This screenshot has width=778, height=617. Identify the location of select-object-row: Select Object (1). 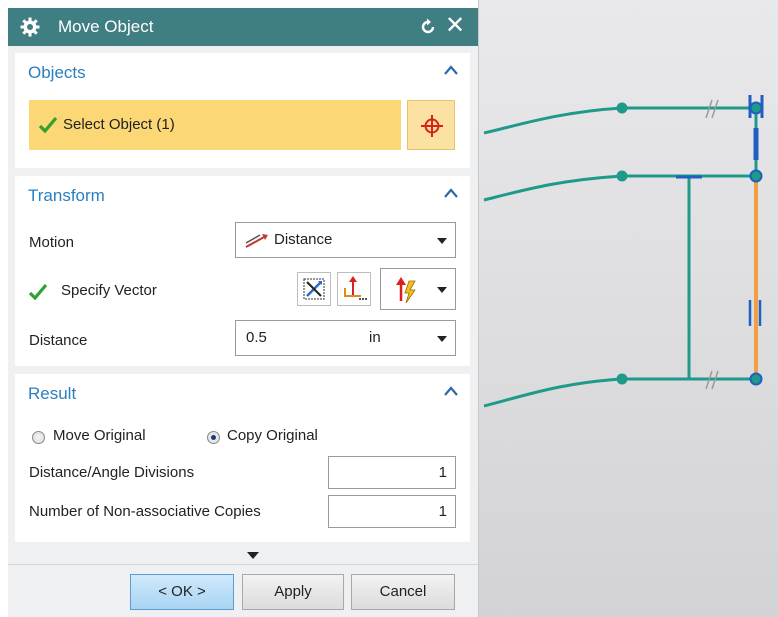
(215, 125).